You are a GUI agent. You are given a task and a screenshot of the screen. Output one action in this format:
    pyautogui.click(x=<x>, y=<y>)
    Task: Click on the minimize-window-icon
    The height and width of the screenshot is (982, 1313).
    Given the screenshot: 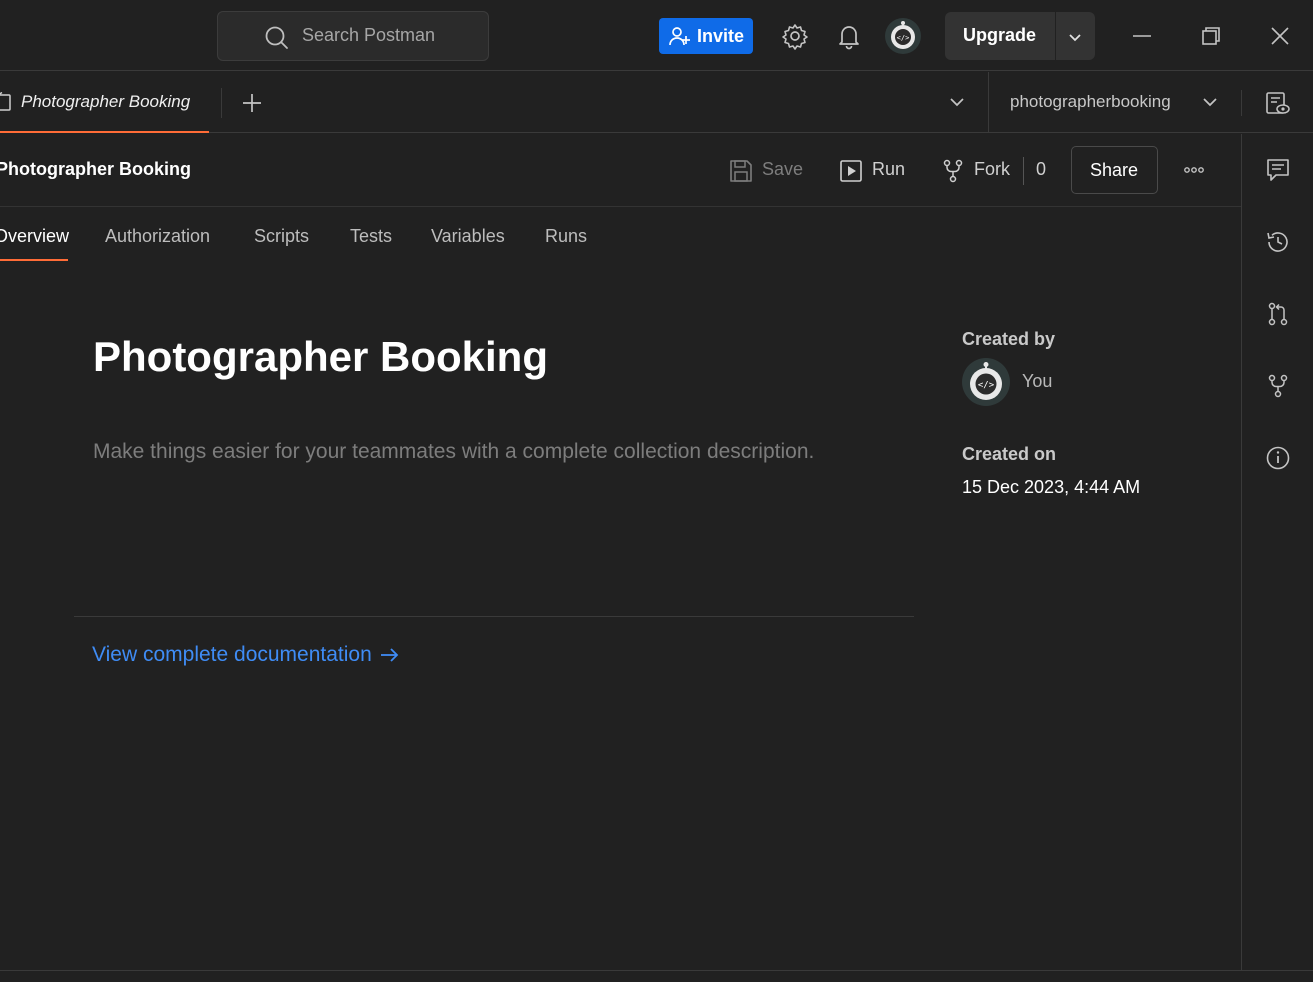 What is the action you would take?
    pyautogui.click(x=1142, y=36)
    